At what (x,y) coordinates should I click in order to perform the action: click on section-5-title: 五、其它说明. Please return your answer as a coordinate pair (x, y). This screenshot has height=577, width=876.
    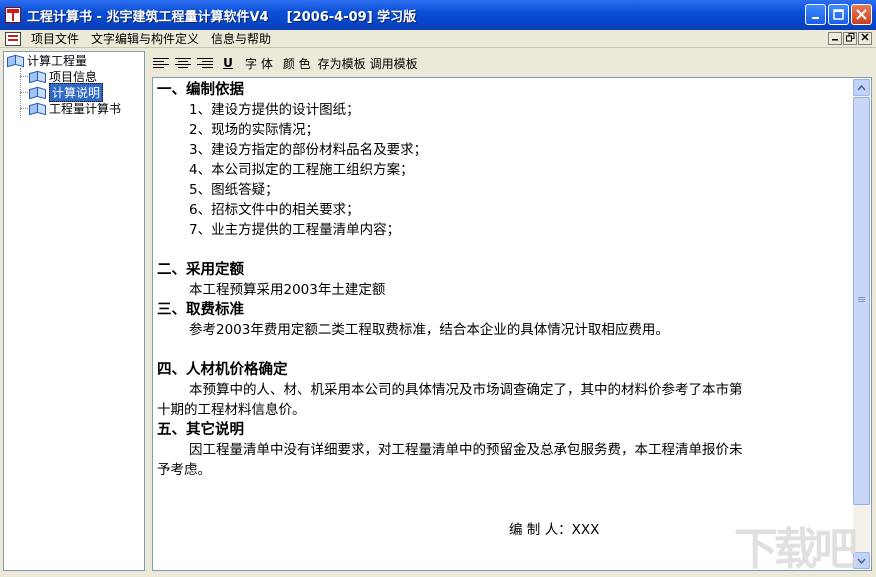
    Looking at the image, I should click on (200, 430).